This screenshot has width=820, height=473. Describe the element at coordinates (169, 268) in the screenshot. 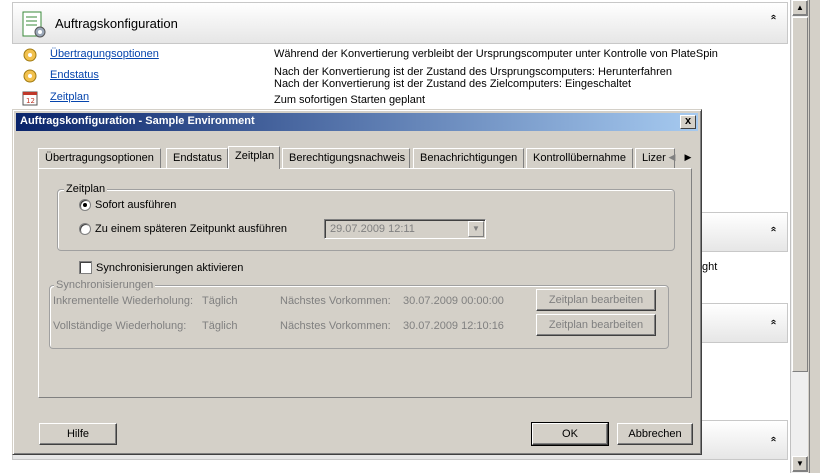

I see `enable-sync-label: Synchronisierungen aktivieren` at that location.